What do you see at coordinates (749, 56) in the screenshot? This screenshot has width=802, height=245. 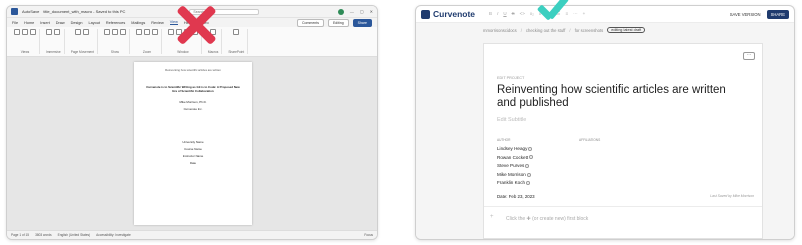 I see `more-options-icon: ⋯` at bounding box center [749, 56].